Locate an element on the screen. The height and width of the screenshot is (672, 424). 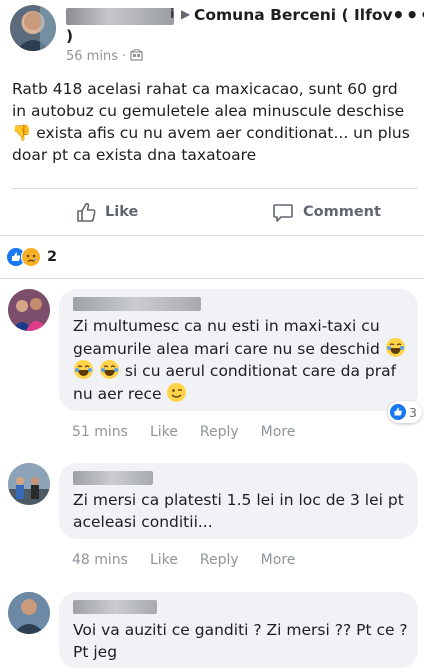
reactions-summary: 2 is located at coordinates (31, 257).